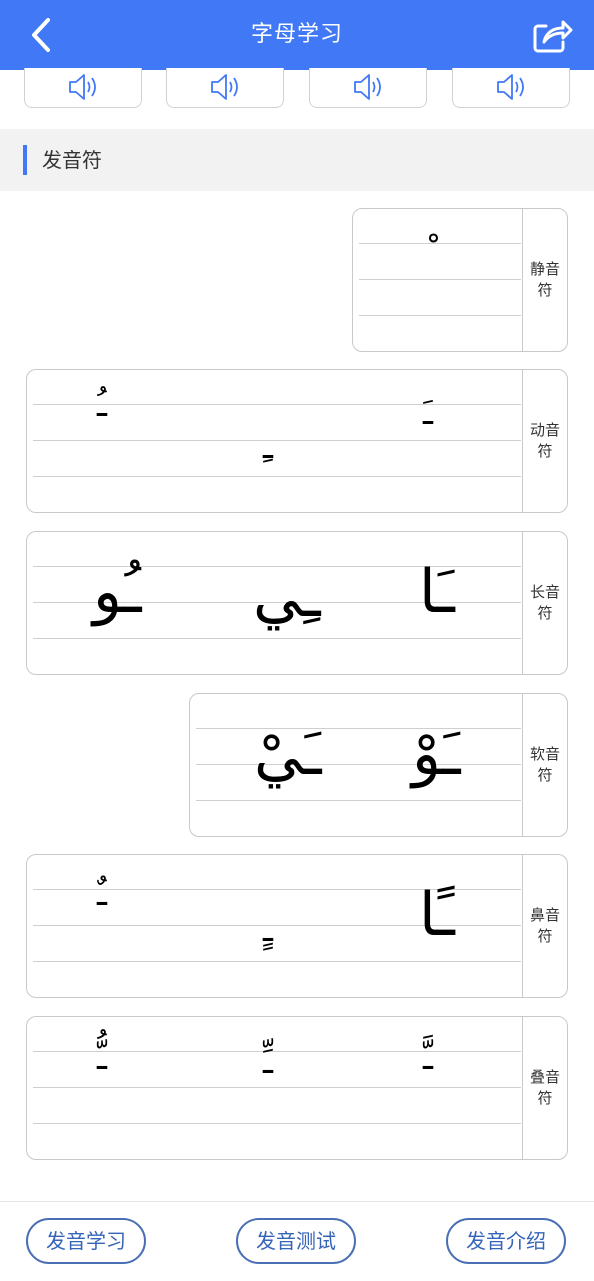 Image resolution: width=594 pixels, height=1281 pixels. I want to click on card-label: 鼻音符, so click(544, 925).